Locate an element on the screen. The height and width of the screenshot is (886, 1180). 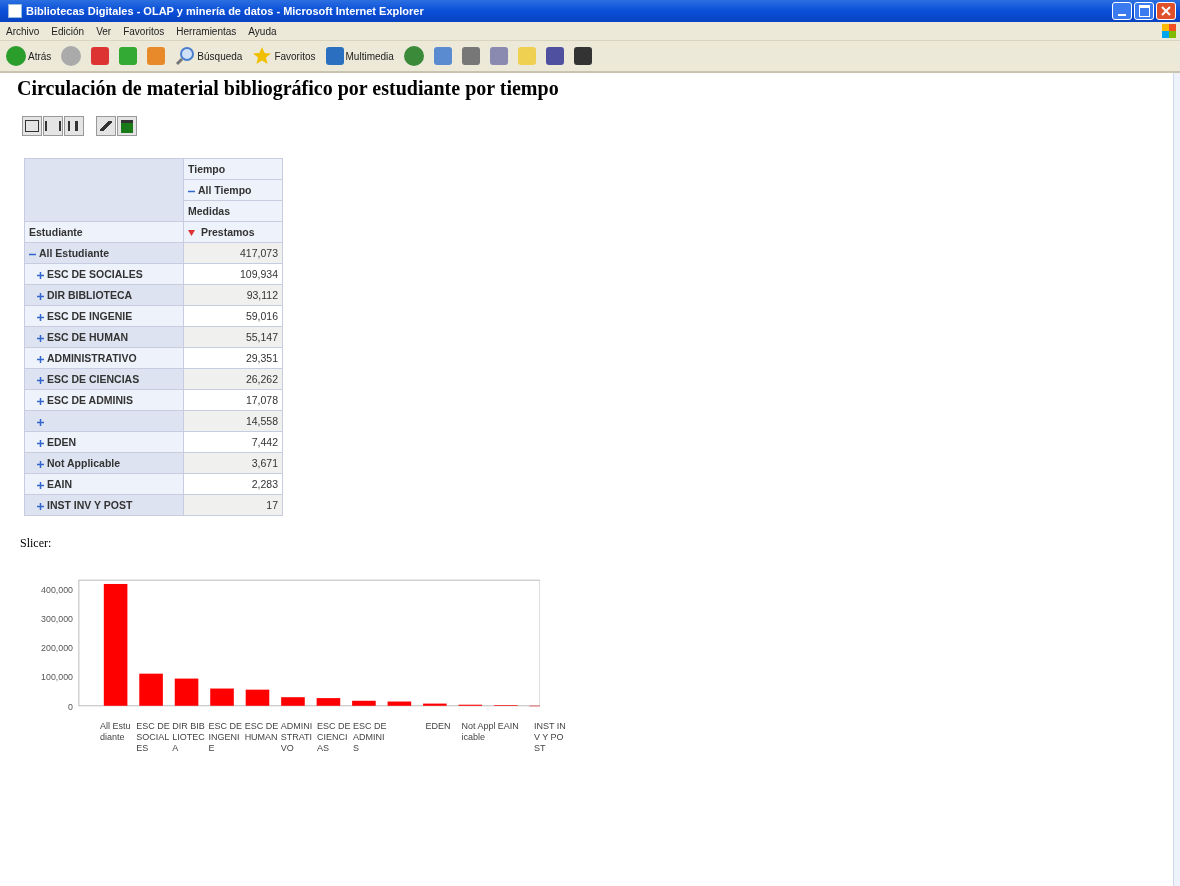
row-header: Estudiante is located at coordinates (104, 232).